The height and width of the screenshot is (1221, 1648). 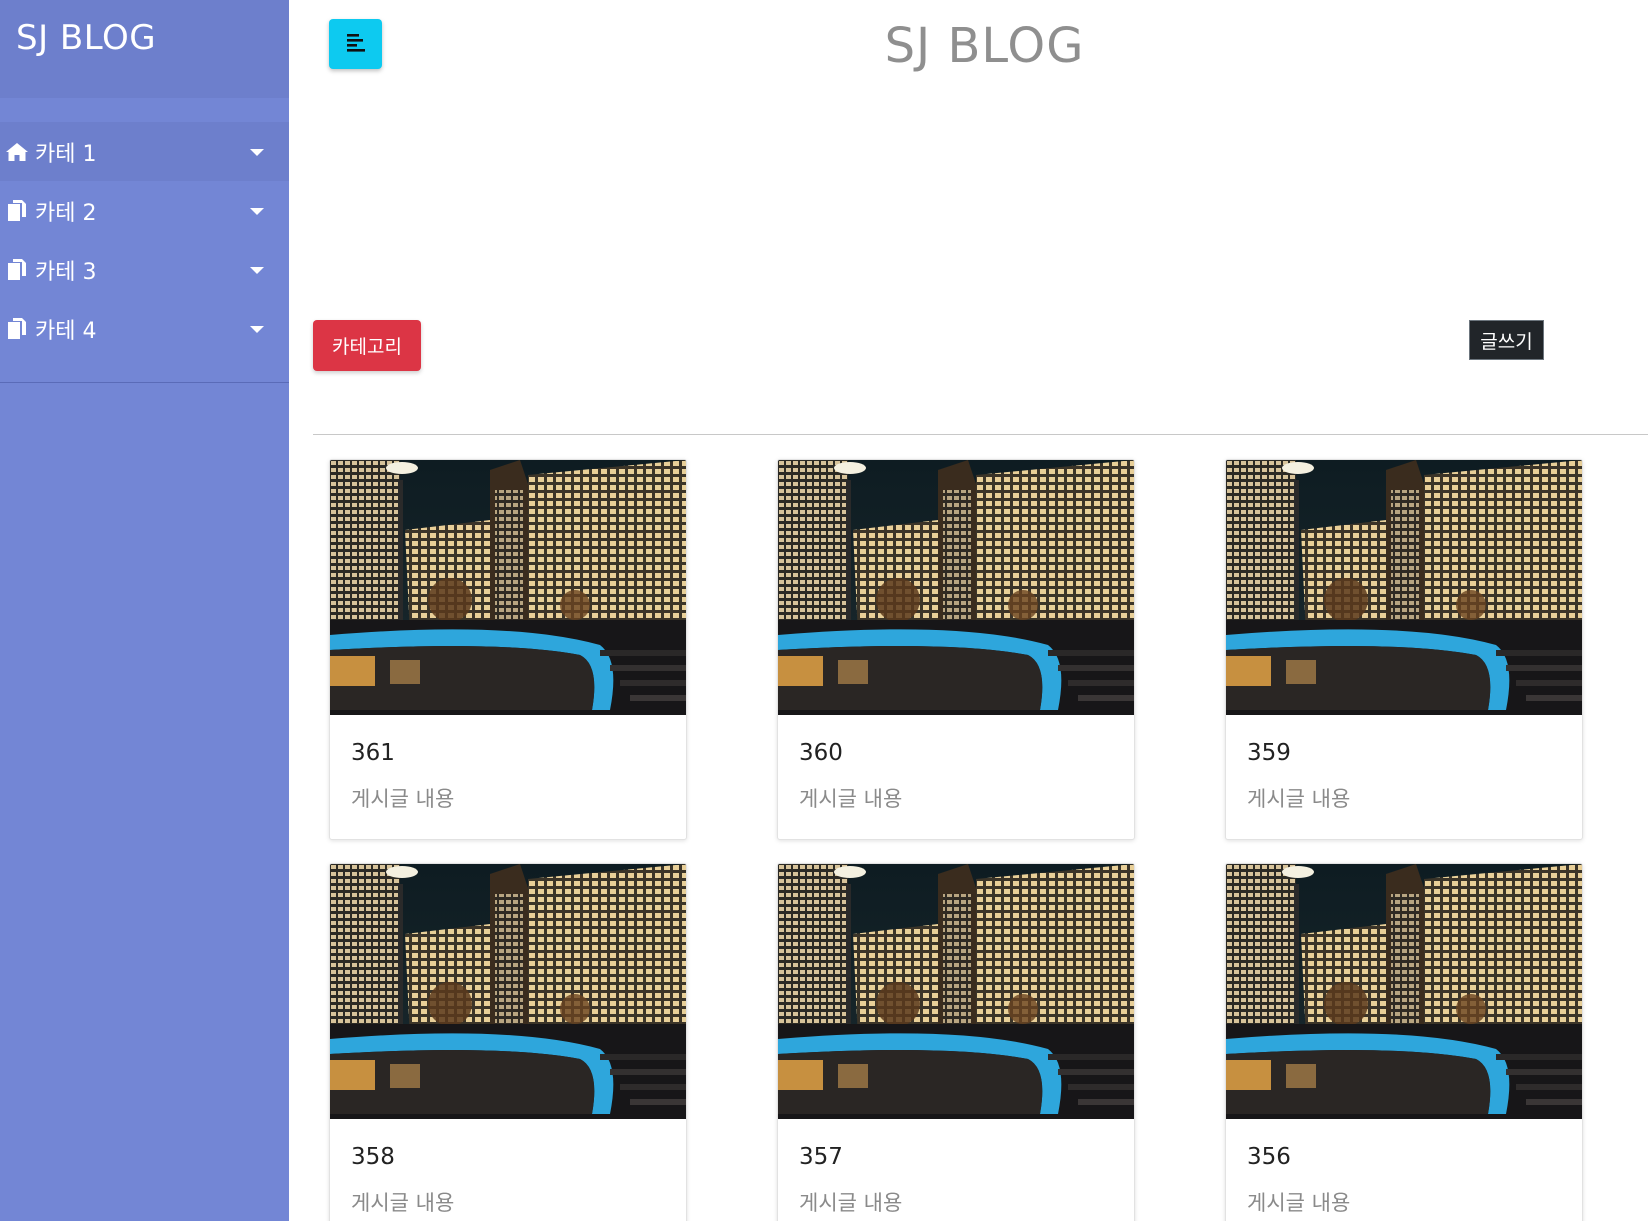 I want to click on post-title: 357, so click(x=821, y=1157).